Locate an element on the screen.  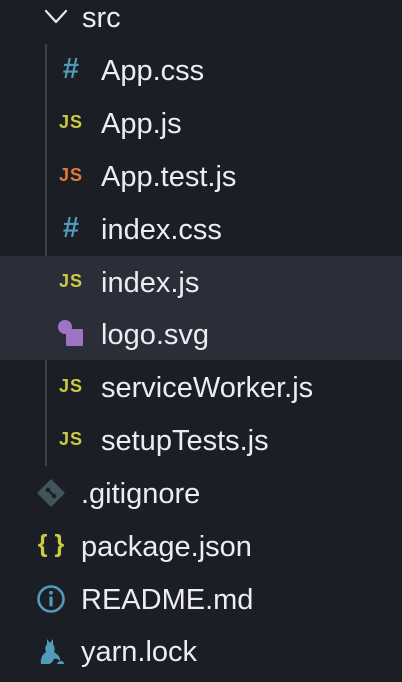
chevron-down-icon is located at coordinates (56, 17).